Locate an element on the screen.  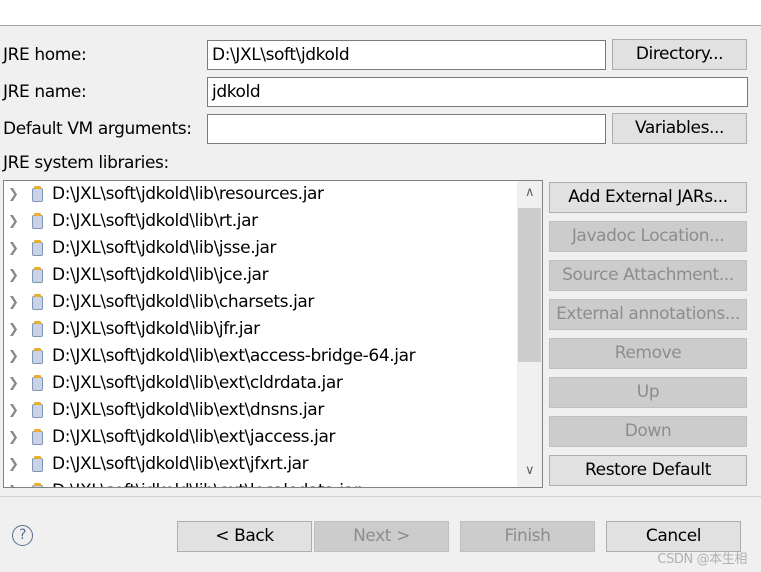
library-path: D:\JXL\soft\jdkold\lib\ext\cldrdata.jar is located at coordinates (197, 383).